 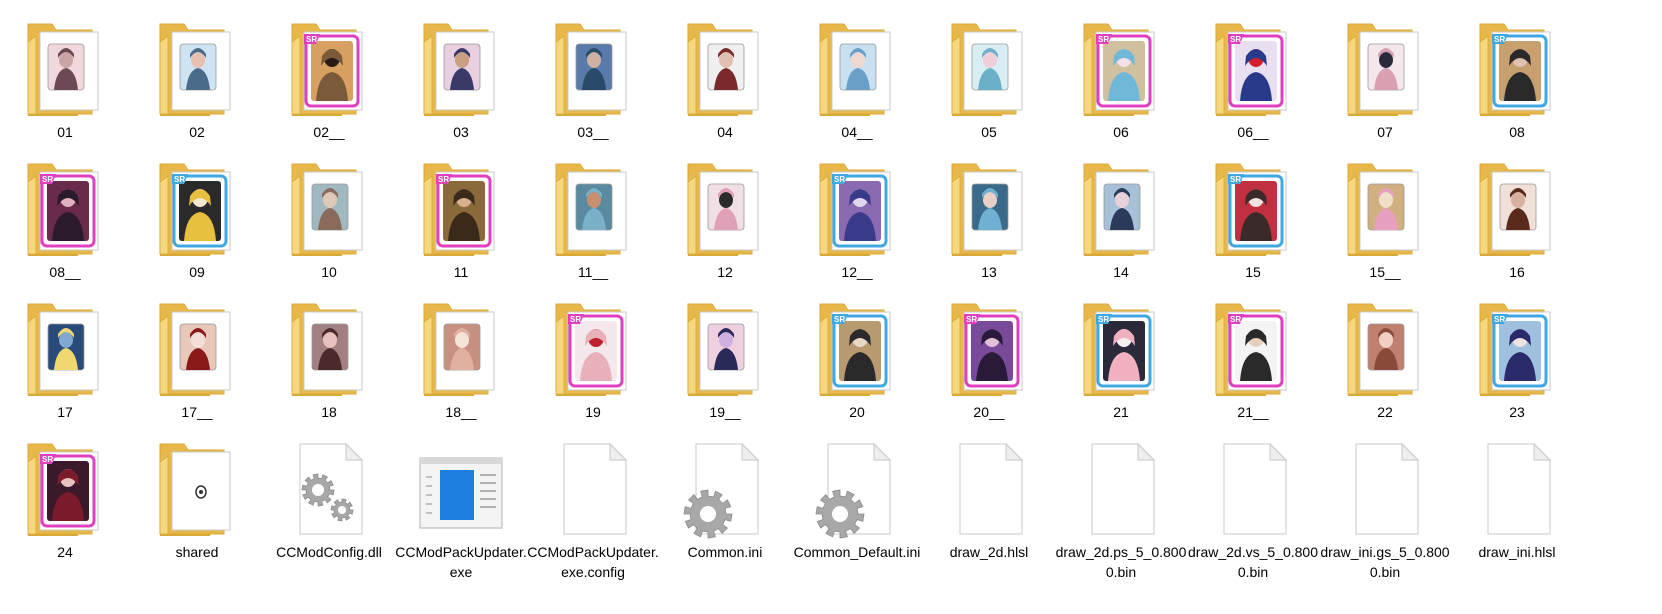 I want to click on folder-item: 17, so click(x=65, y=350).